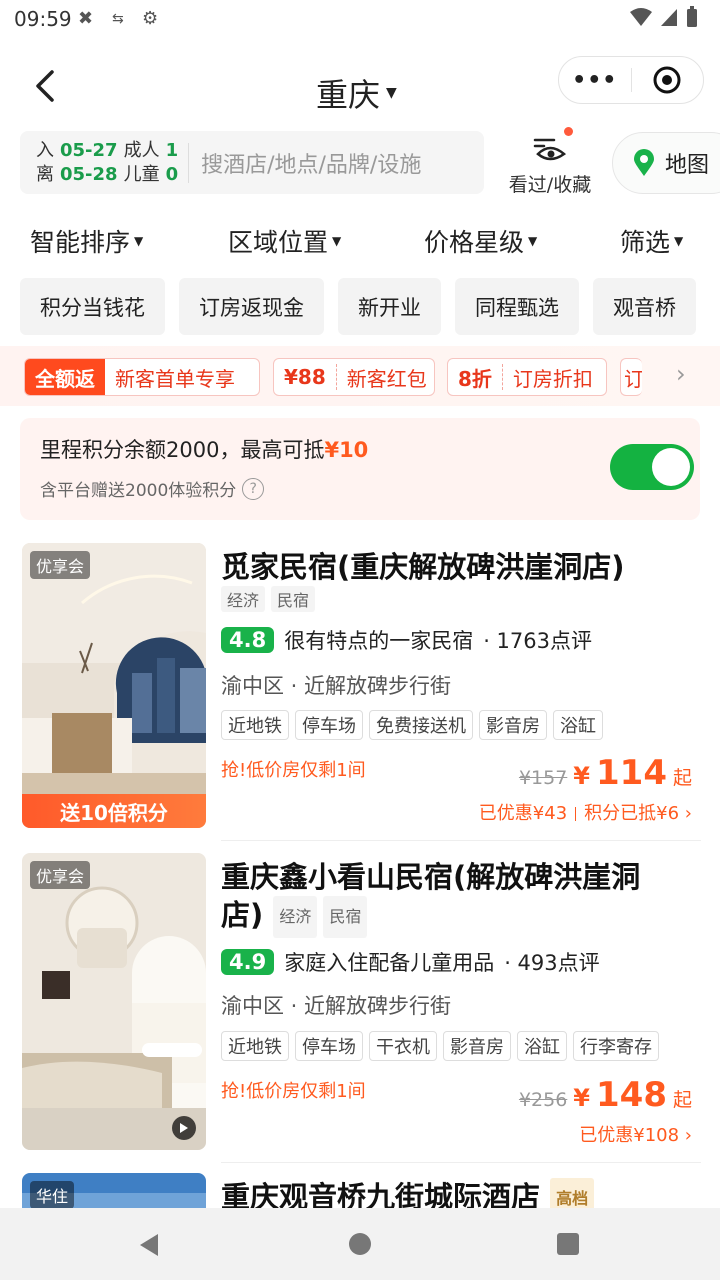 The image size is (720, 1280). Describe the element at coordinates (43, 19) in the screenshot. I see `status-time: 09:59` at that location.